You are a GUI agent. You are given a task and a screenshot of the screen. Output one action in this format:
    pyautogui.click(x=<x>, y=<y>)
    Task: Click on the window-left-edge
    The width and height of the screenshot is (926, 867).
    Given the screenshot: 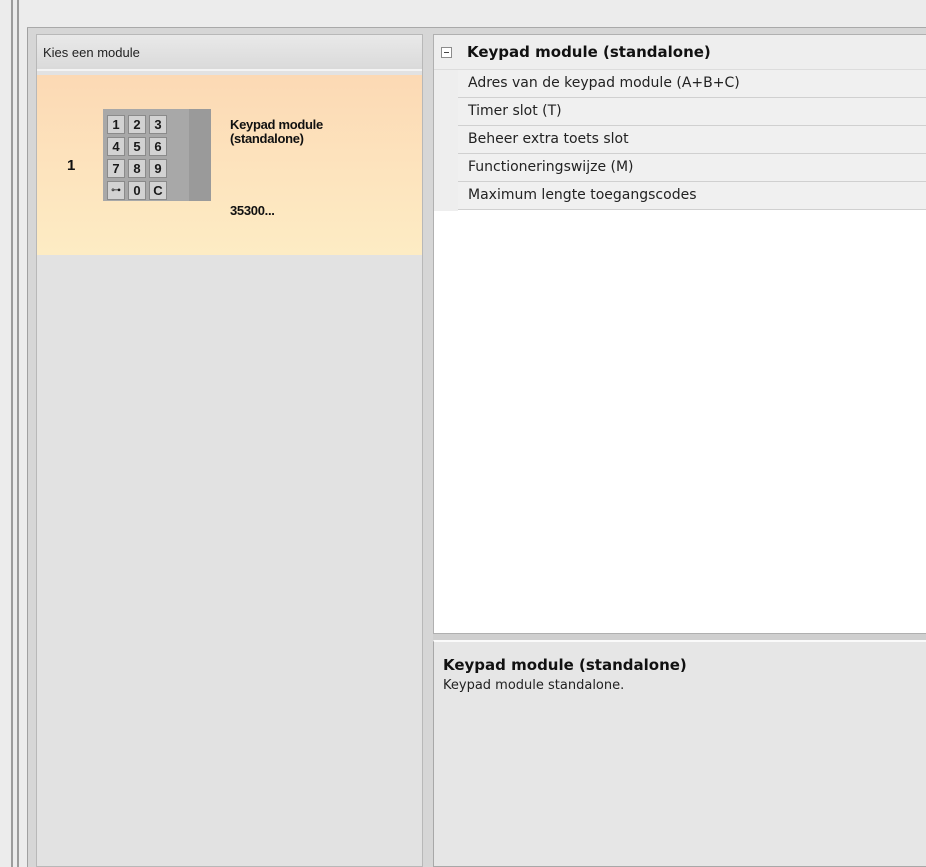 What is the action you would take?
    pyautogui.click(x=13, y=433)
    